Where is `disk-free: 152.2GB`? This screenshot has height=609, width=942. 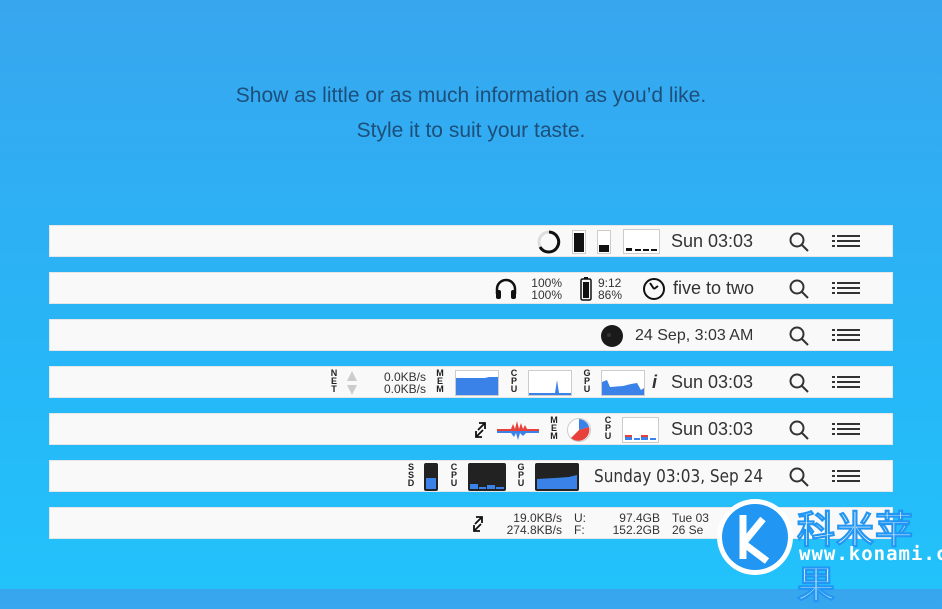 disk-free: 152.2GB is located at coordinates (636, 530).